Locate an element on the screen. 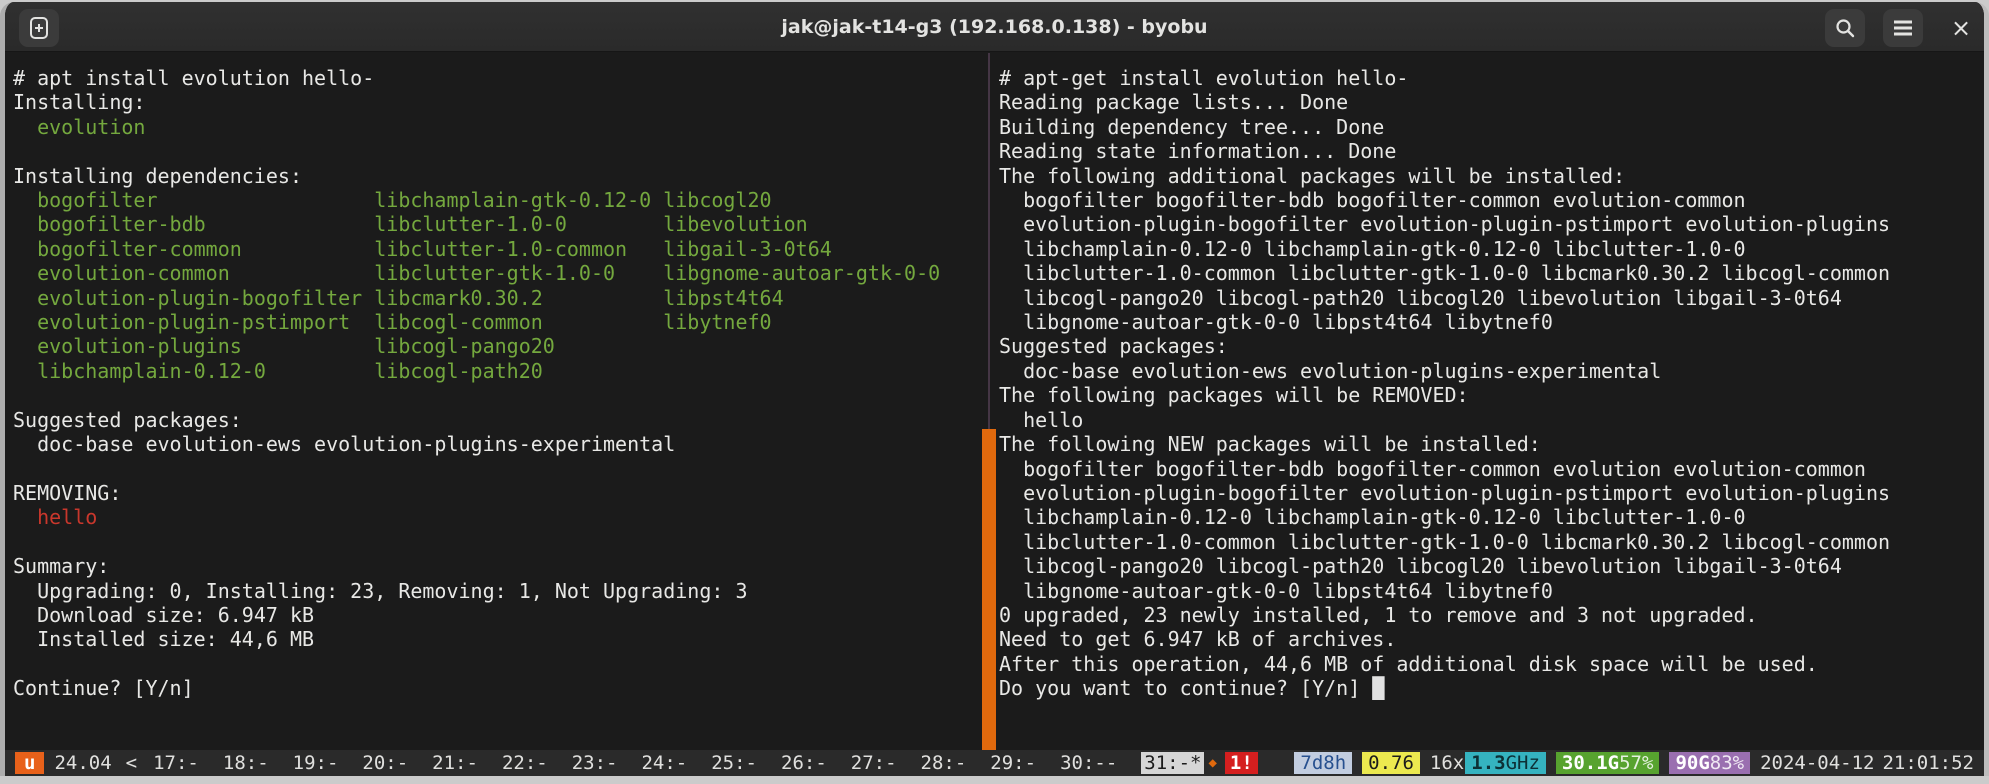 The image size is (1989, 784). terminal-line: Installing: is located at coordinates (79, 102).